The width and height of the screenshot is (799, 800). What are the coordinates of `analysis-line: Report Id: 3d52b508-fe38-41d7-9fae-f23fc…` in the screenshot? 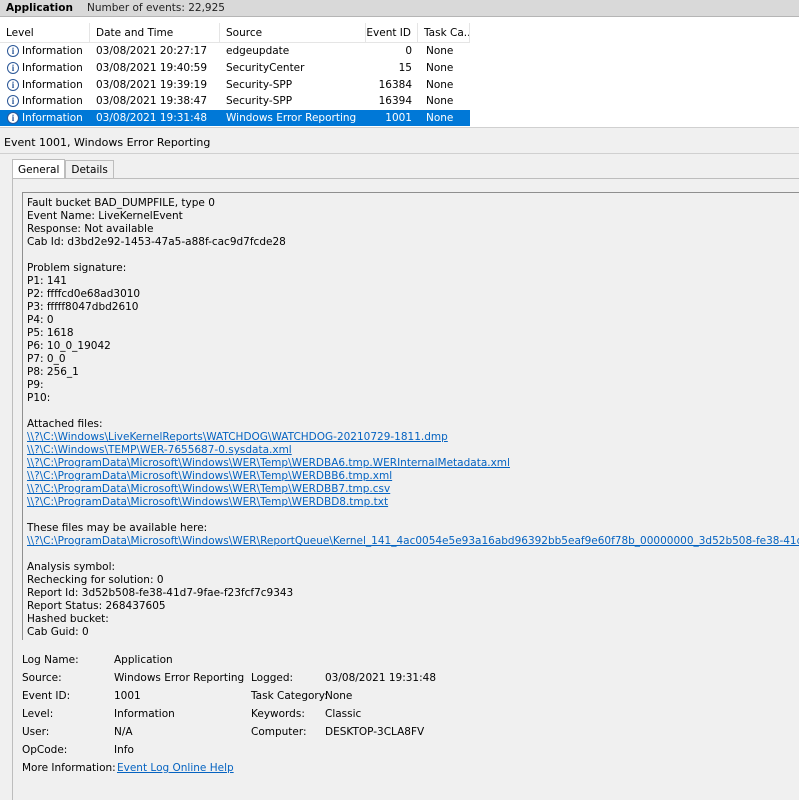 It's located at (160, 593).